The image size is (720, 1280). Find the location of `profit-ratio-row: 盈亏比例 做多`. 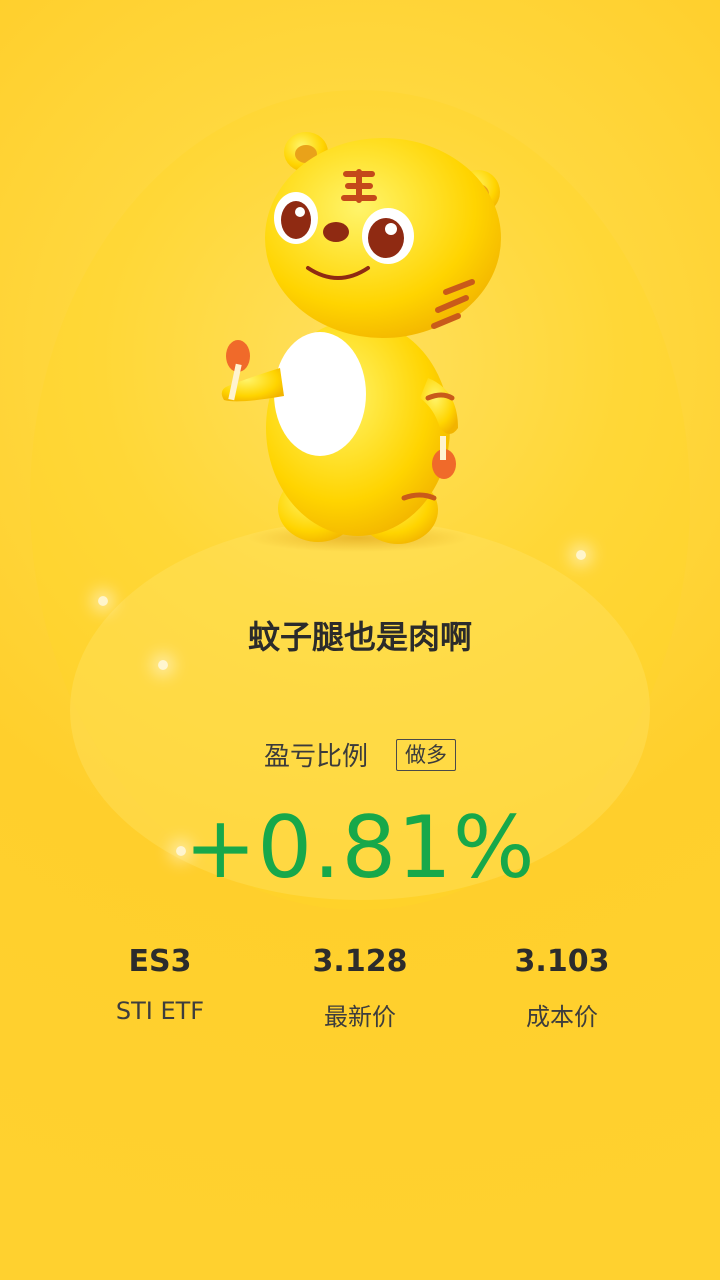

profit-ratio-row: 盈亏比例 做多 is located at coordinates (360, 754).